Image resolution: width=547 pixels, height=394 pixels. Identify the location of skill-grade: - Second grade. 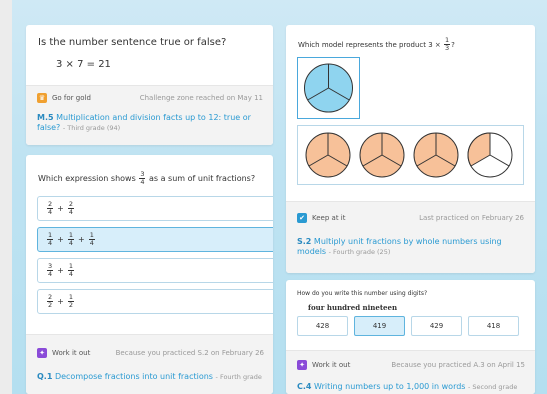
(493, 387).